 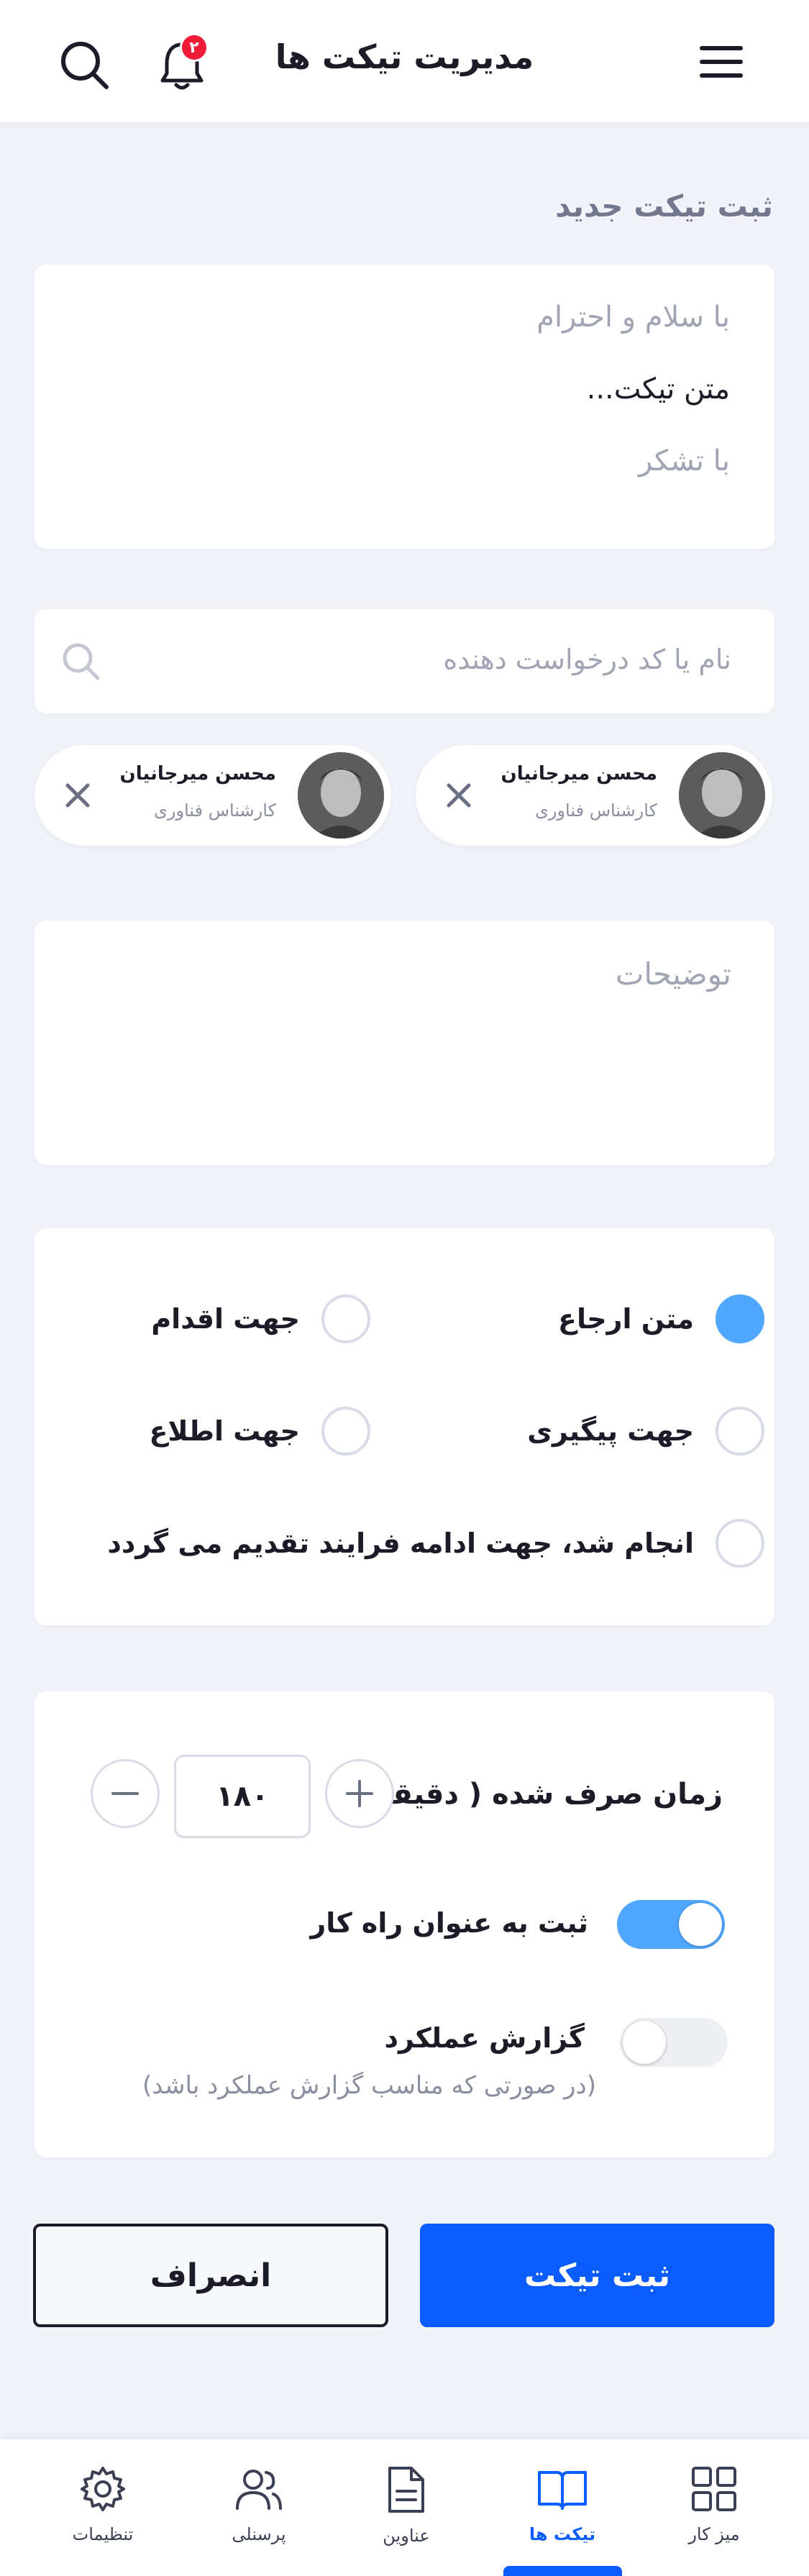 What do you see at coordinates (259, 2490) in the screenshot?
I see `users-icon` at bounding box center [259, 2490].